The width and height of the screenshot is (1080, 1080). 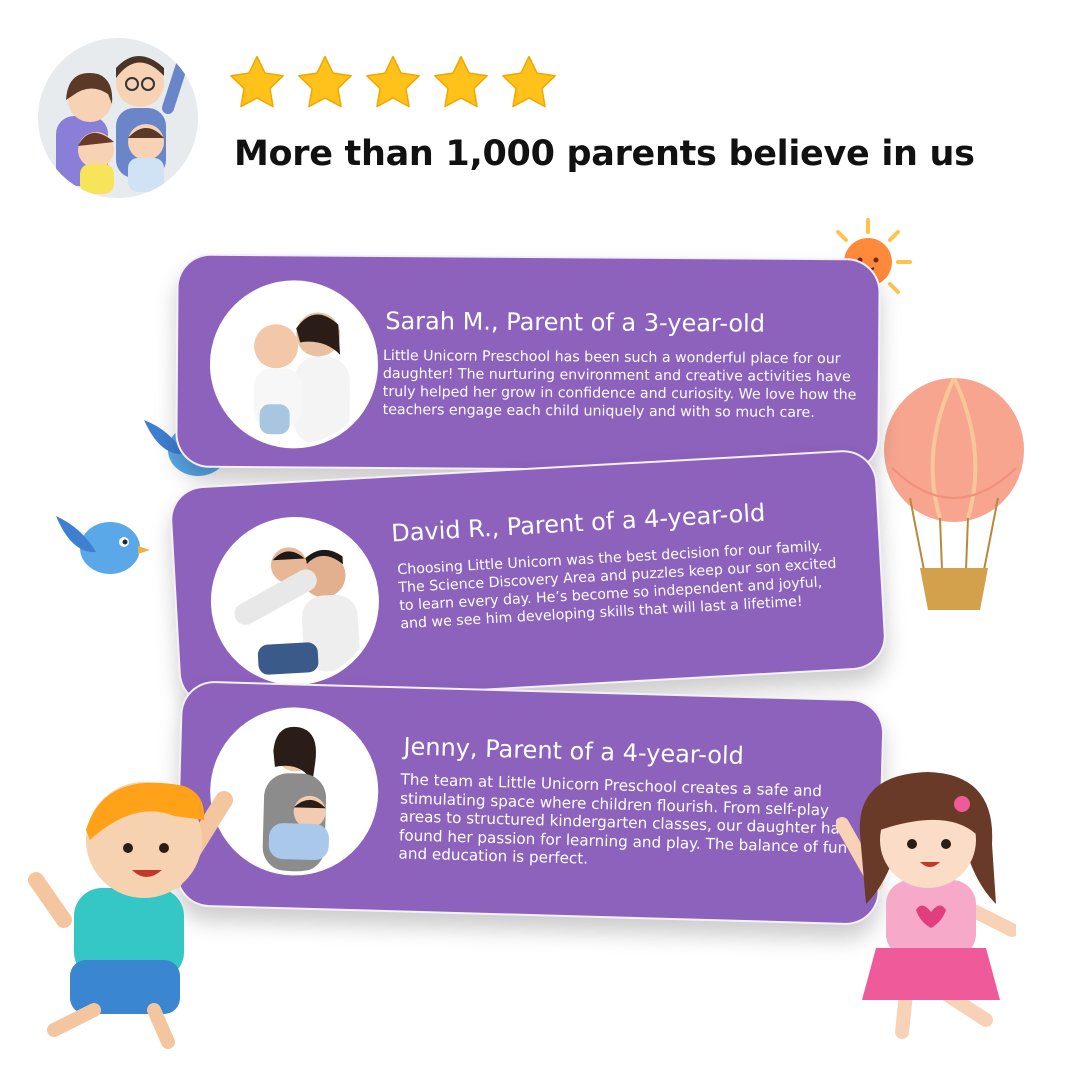 I want to click on hot-air-balloon-illustration, so click(x=954, y=494).